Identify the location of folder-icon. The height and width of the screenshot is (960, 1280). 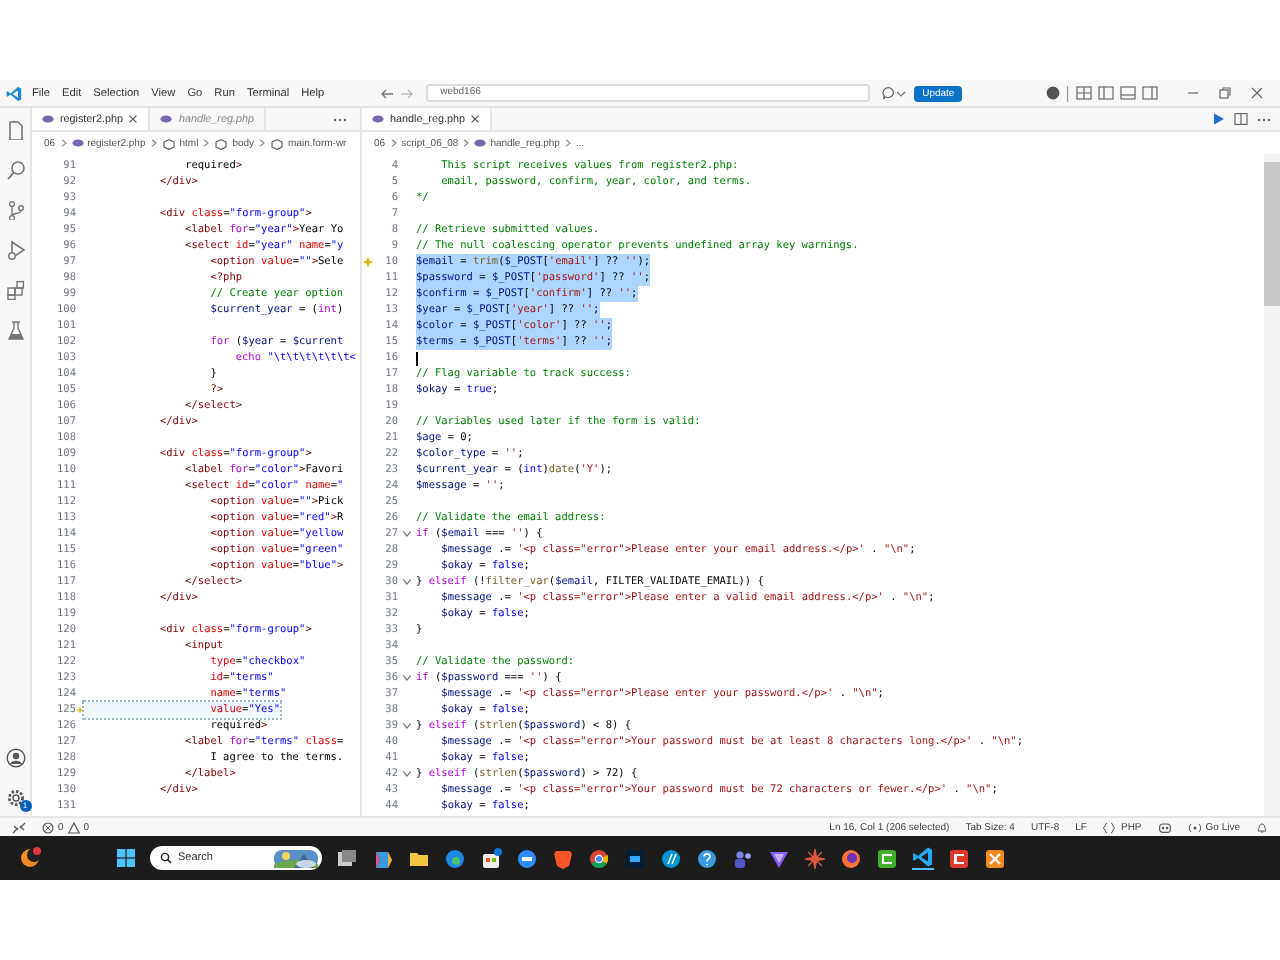
(419, 858).